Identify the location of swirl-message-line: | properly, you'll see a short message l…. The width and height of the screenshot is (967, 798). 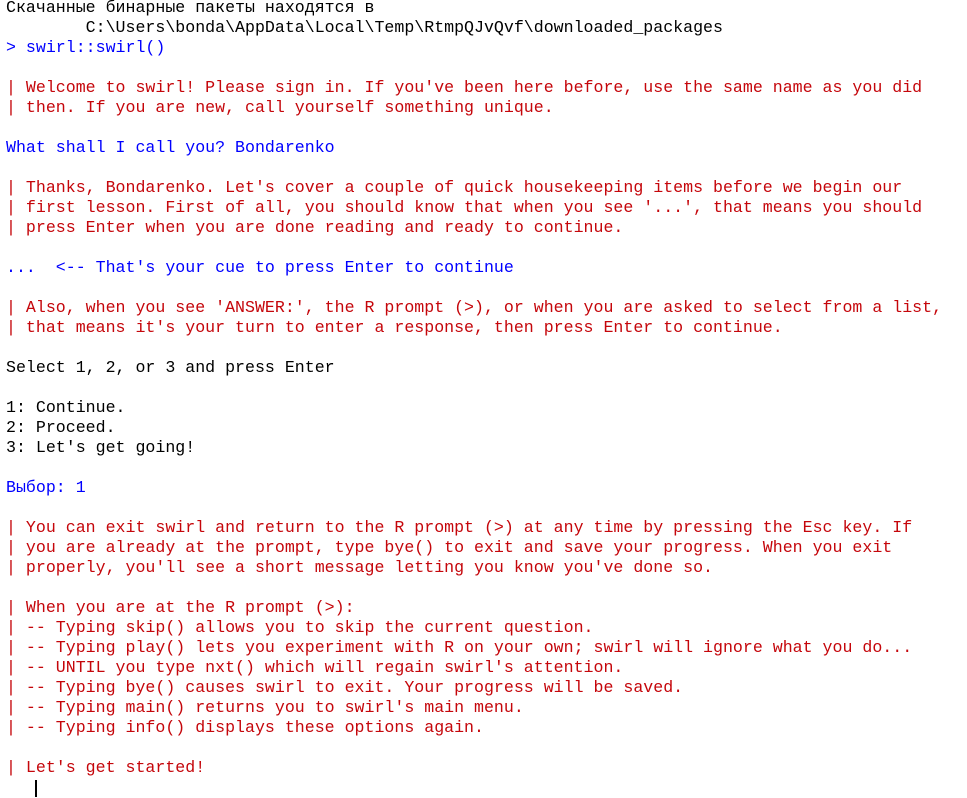
(360, 567).